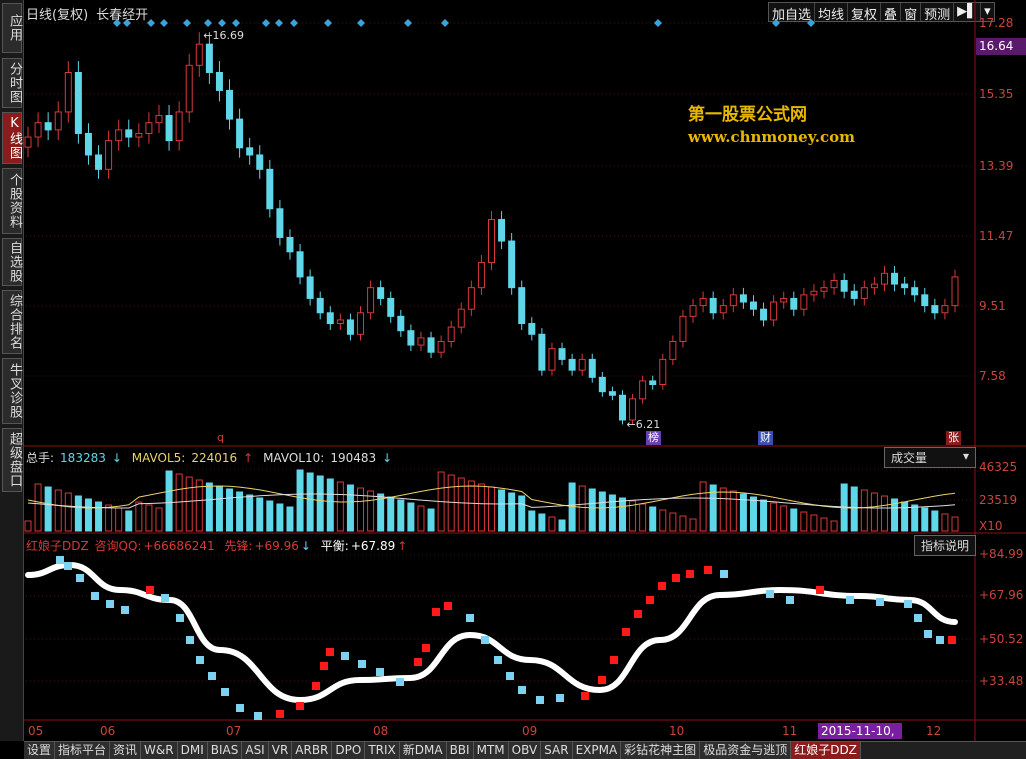 This screenshot has width=1026, height=759. What do you see at coordinates (930, 457) in the screenshot?
I see `volume-indicator-dropdown: 成交量 ▾` at bounding box center [930, 457].